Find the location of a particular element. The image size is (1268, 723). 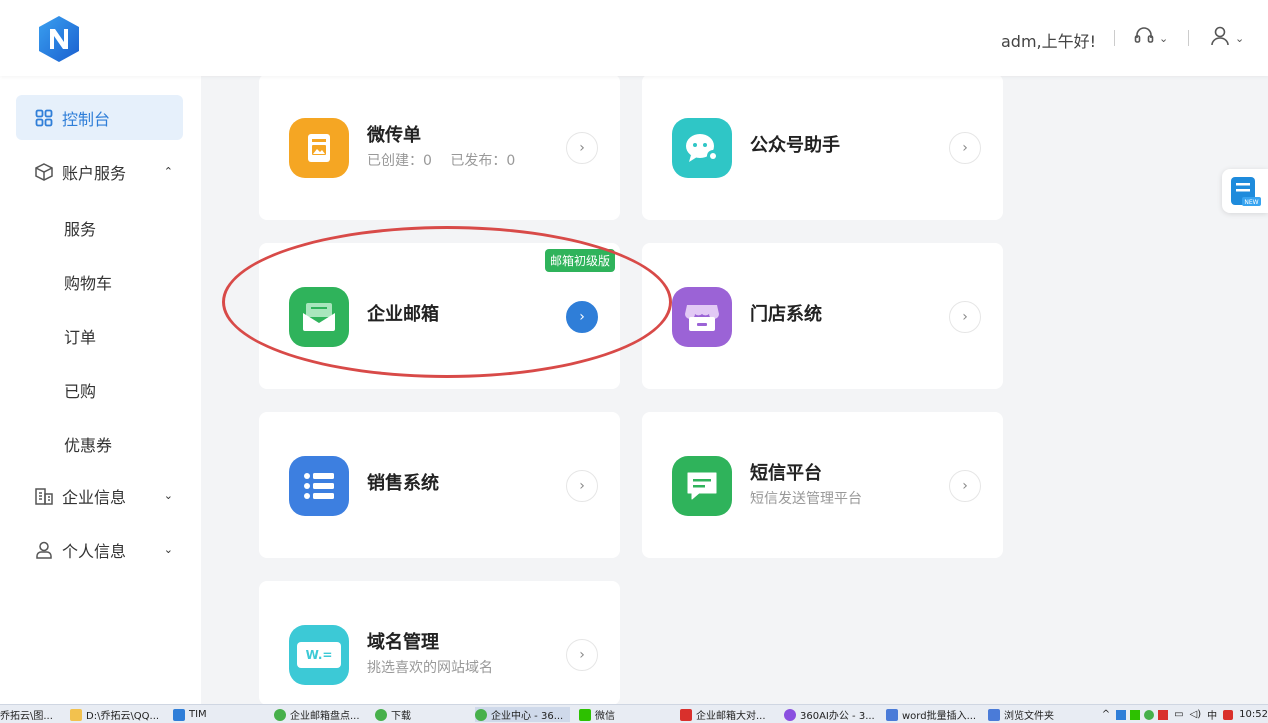

folder-icon is located at coordinates (76, 714).